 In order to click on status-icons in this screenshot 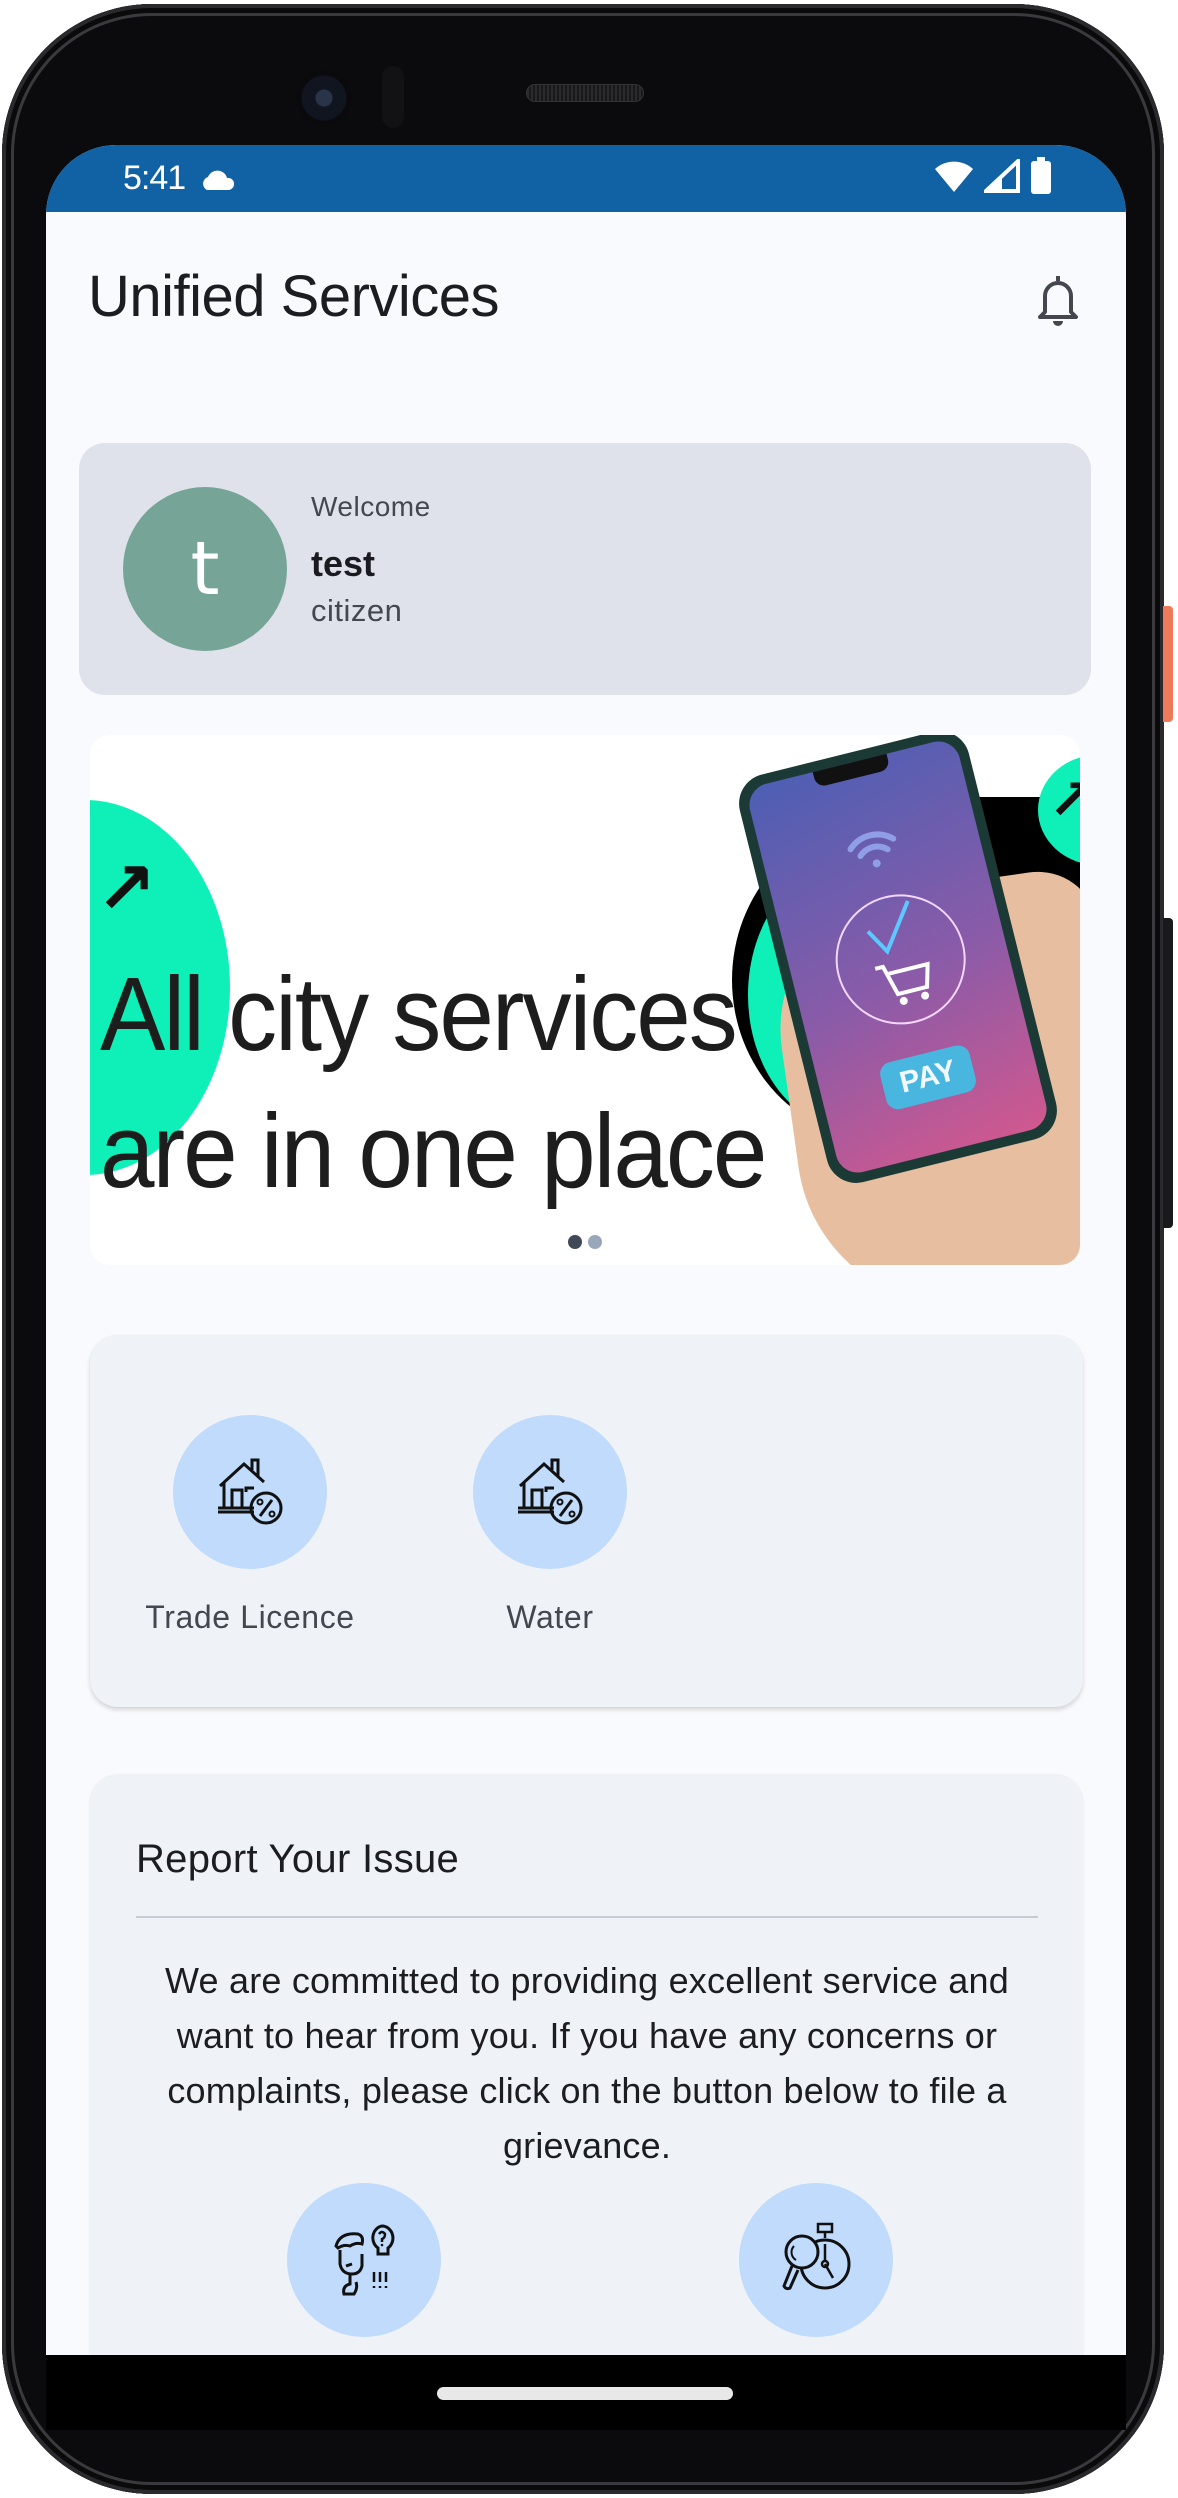, I will do `click(993, 178)`.